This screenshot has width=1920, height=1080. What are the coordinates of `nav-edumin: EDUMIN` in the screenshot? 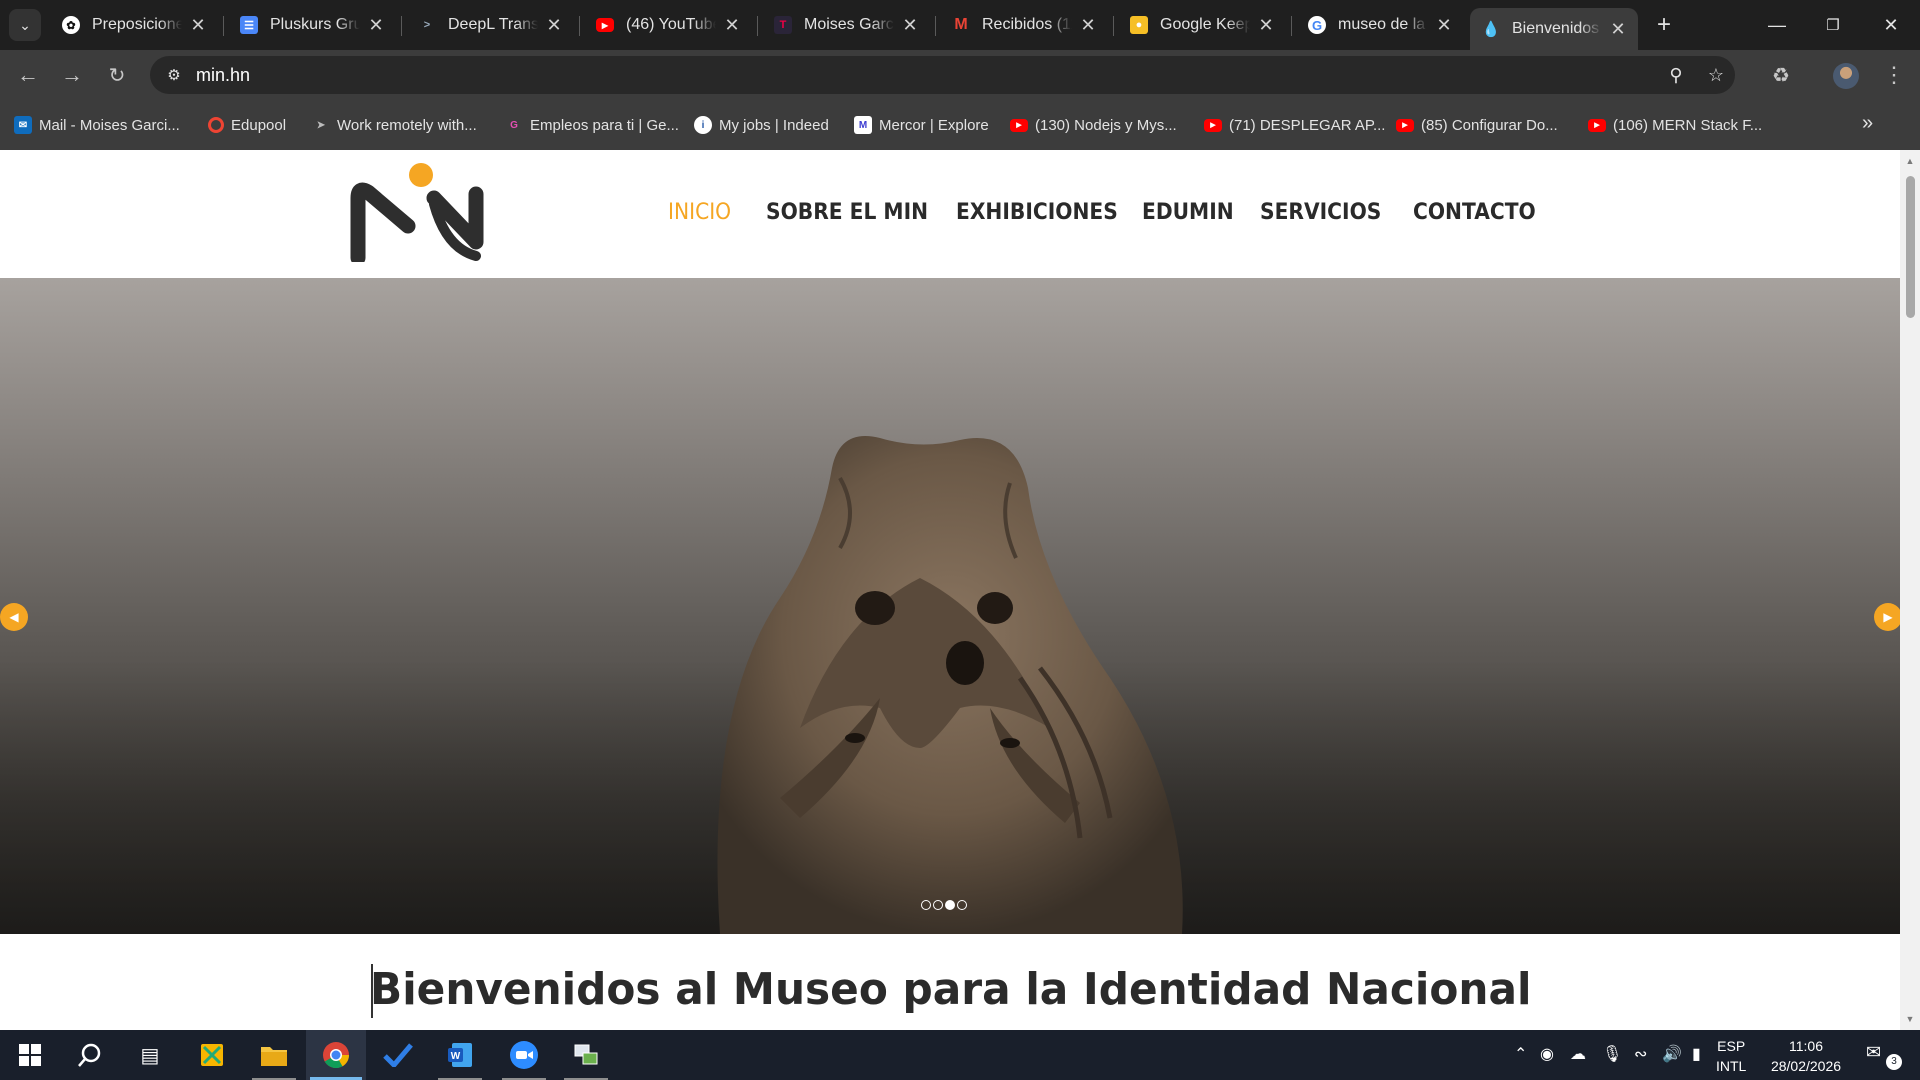 It's located at (1192, 212).